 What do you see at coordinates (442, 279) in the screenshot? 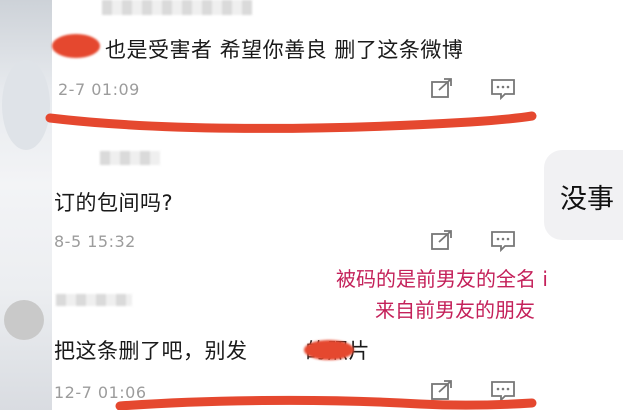
I see `annotation-line: 被码的是前男友的全名 i` at bounding box center [442, 279].